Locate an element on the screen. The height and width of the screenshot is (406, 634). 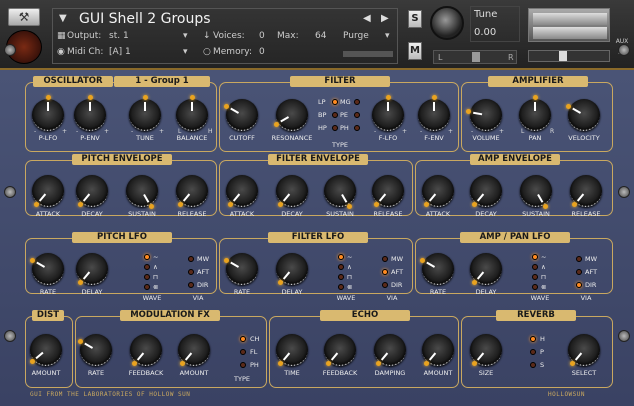
filter-lfo-via-aft-led is located at coordinates (385, 272).